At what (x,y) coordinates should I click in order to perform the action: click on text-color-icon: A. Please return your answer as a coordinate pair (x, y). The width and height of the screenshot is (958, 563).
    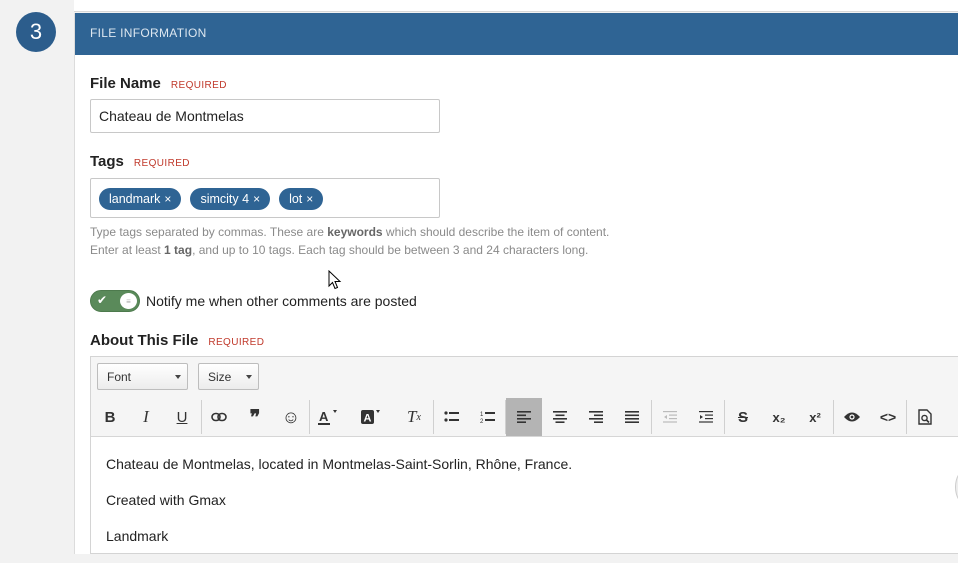
    Looking at the image, I should click on (328, 417).